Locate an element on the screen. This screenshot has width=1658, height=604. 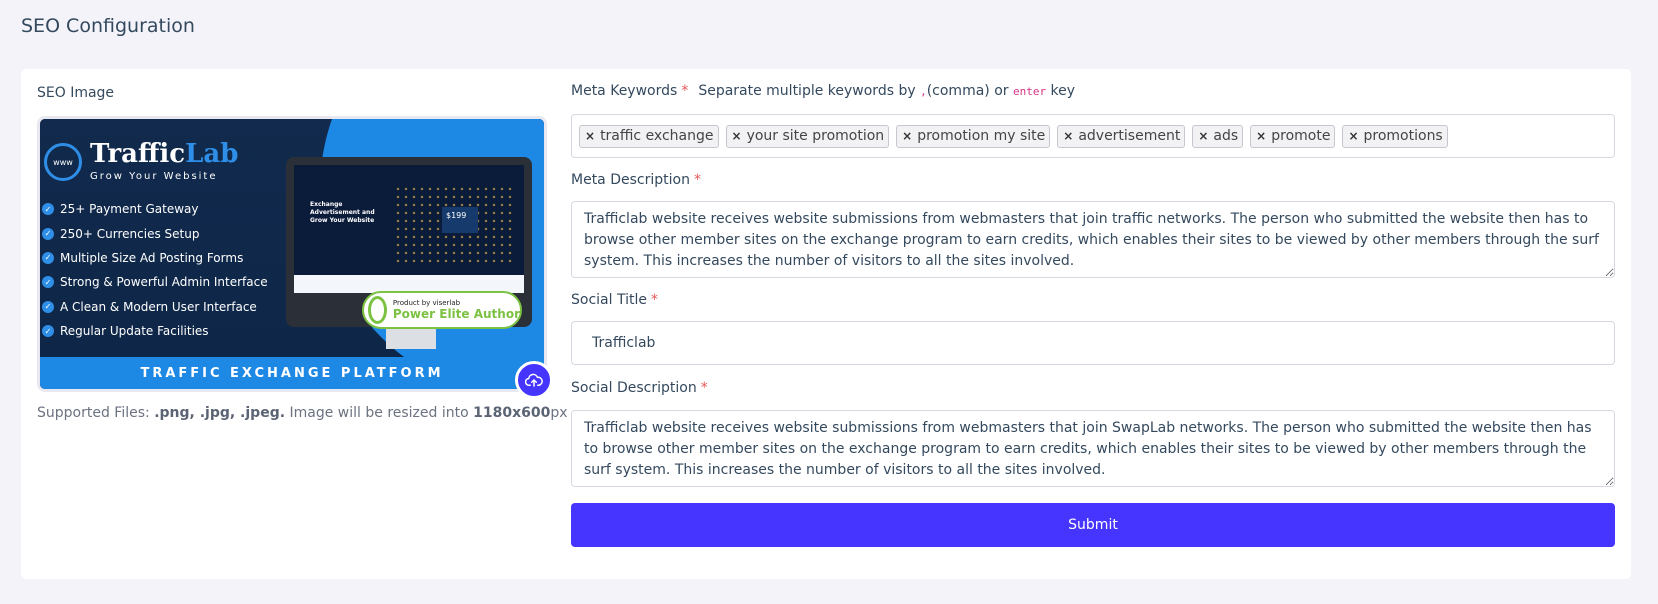
author-badge: Product by viserlab Power Elite Author is located at coordinates (442, 310).